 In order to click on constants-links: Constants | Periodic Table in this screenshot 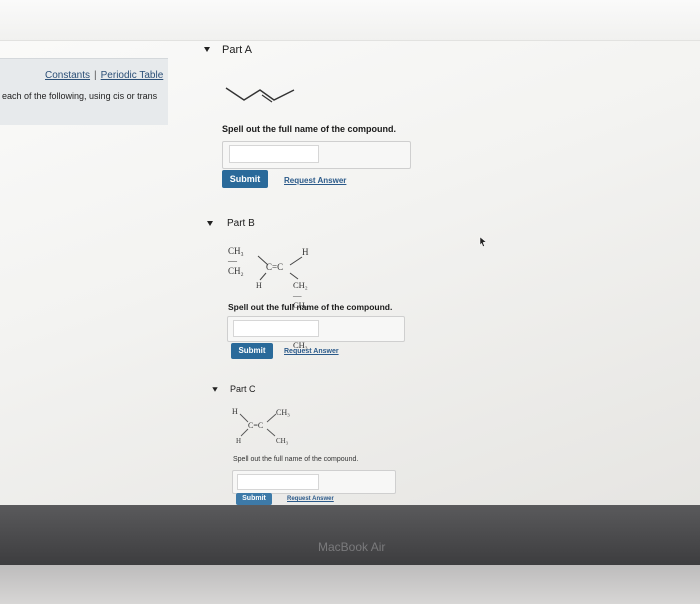, I will do `click(104, 75)`.